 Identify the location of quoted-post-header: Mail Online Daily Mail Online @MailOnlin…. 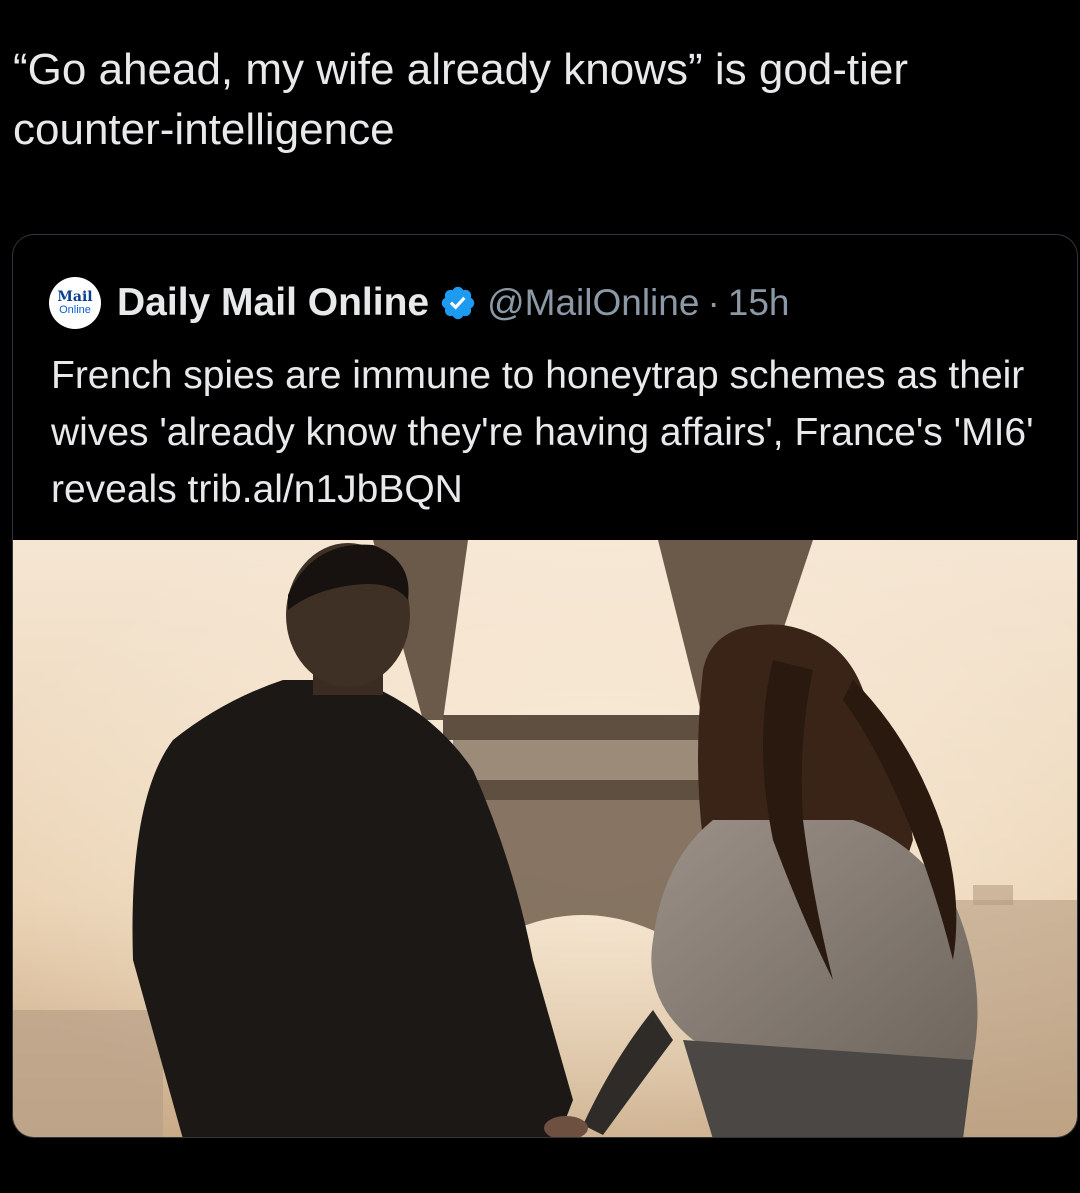
(419, 303).